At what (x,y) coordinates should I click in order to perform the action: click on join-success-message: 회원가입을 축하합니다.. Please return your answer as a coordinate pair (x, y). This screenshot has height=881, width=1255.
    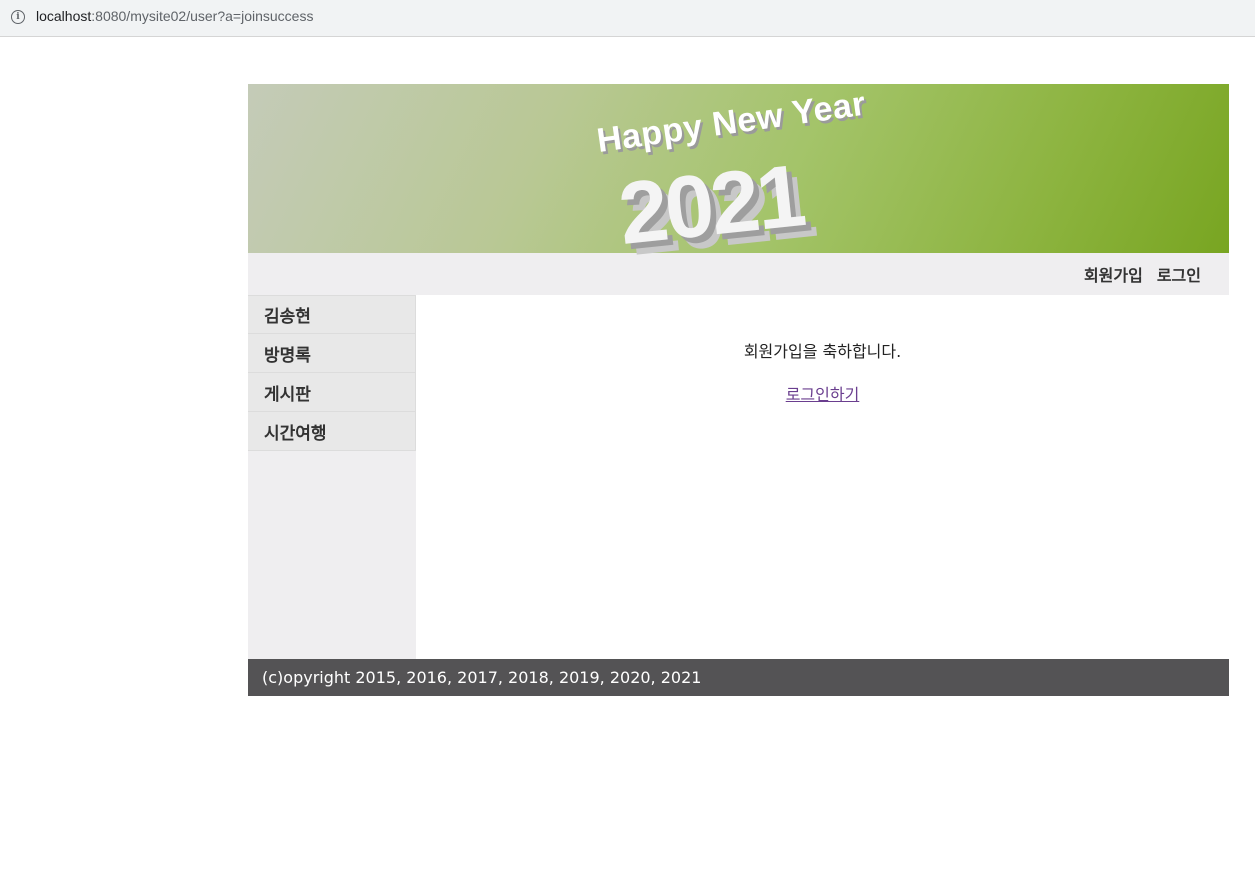
    Looking at the image, I should click on (822, 351).